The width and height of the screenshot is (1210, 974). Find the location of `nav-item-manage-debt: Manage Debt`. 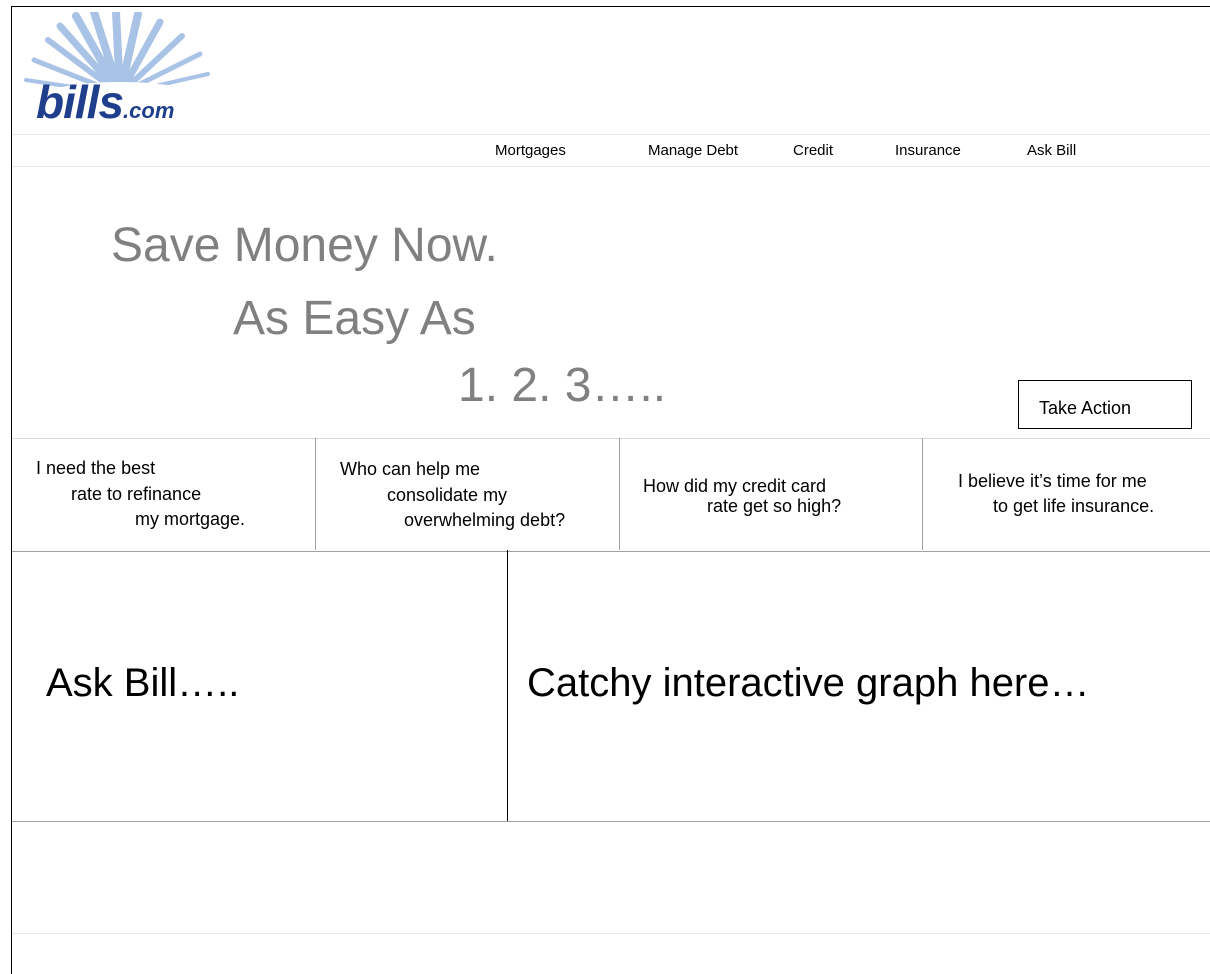

nav-item-manage-debt: Manage Debt is located at coordinates (693, 150).